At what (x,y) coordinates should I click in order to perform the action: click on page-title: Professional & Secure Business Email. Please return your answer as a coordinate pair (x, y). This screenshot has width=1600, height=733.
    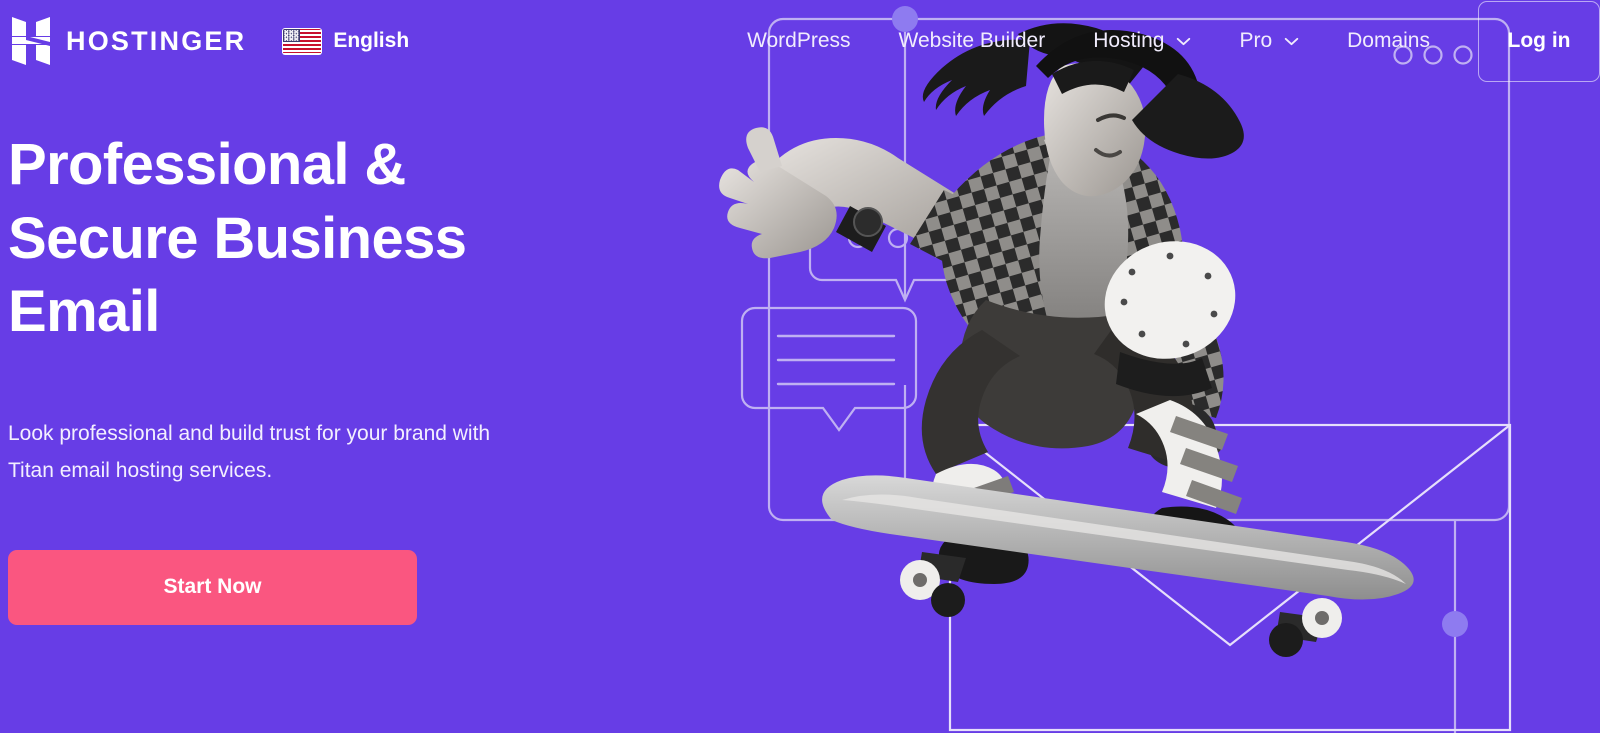
    Looking at the image, I should click on (237, 238).